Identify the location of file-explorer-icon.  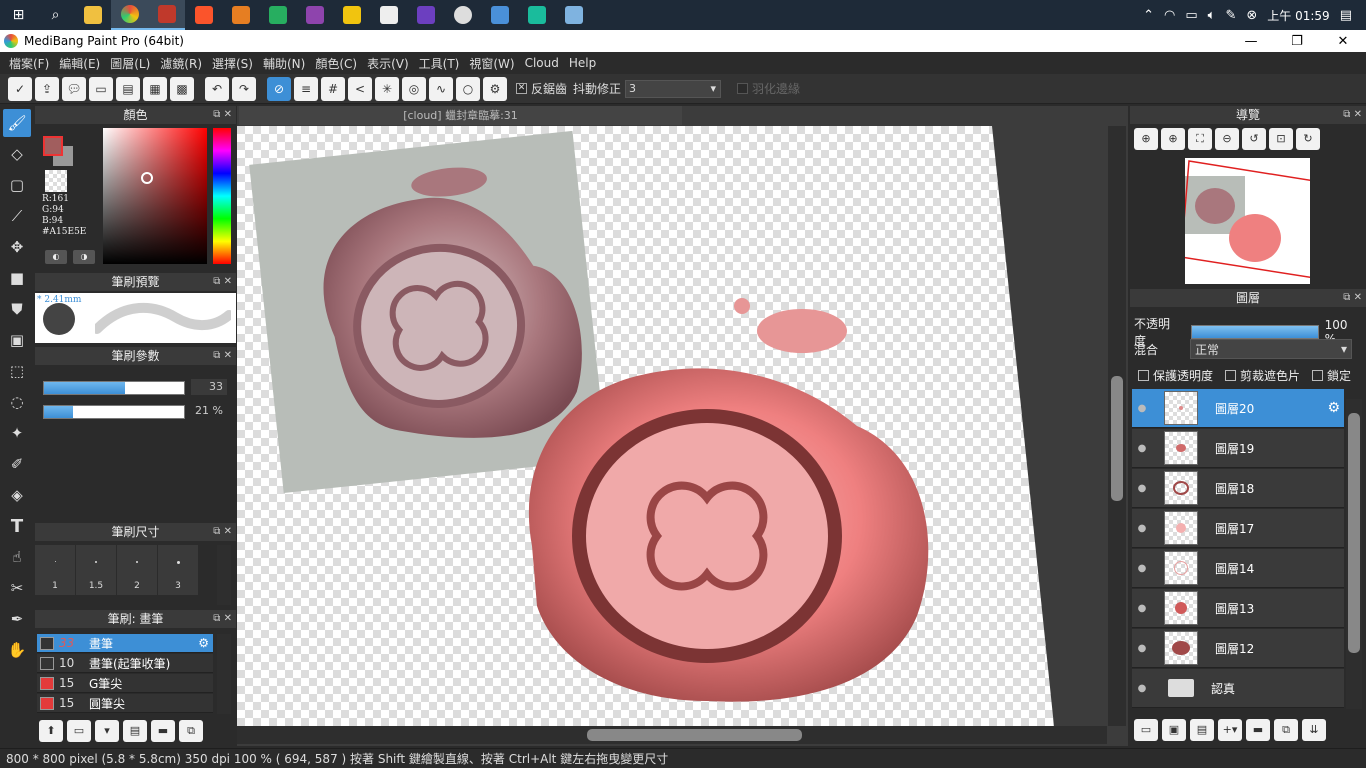
(92, 15).